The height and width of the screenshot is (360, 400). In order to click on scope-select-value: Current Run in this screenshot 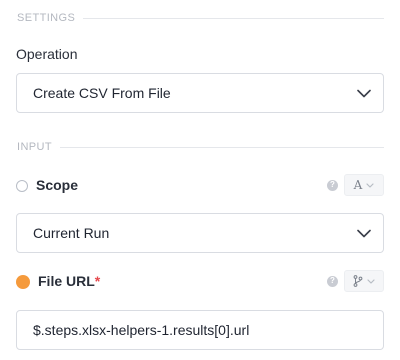, I will do `click(71, 233)`.